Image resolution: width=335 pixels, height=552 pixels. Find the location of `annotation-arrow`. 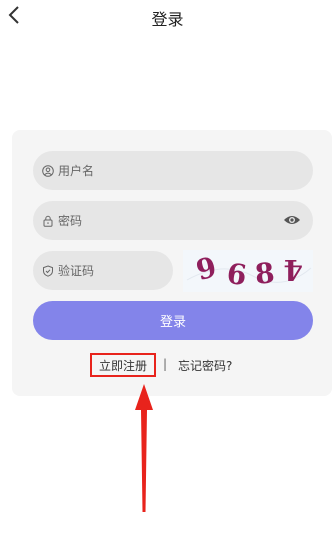

annotation-arrow is located at coordinates (144, 448).